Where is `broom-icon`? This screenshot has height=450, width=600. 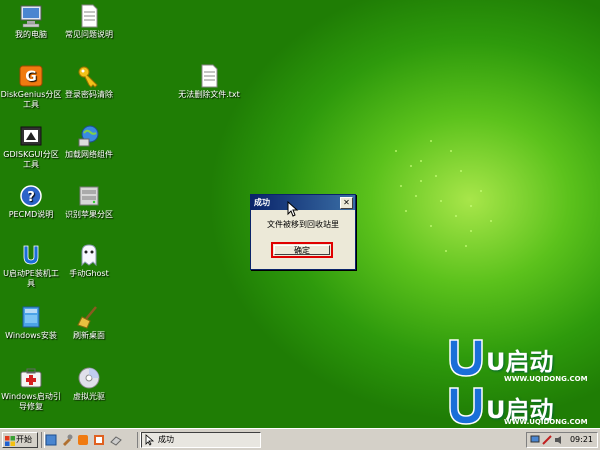
broom-icon is located at coordinates (87, 317).